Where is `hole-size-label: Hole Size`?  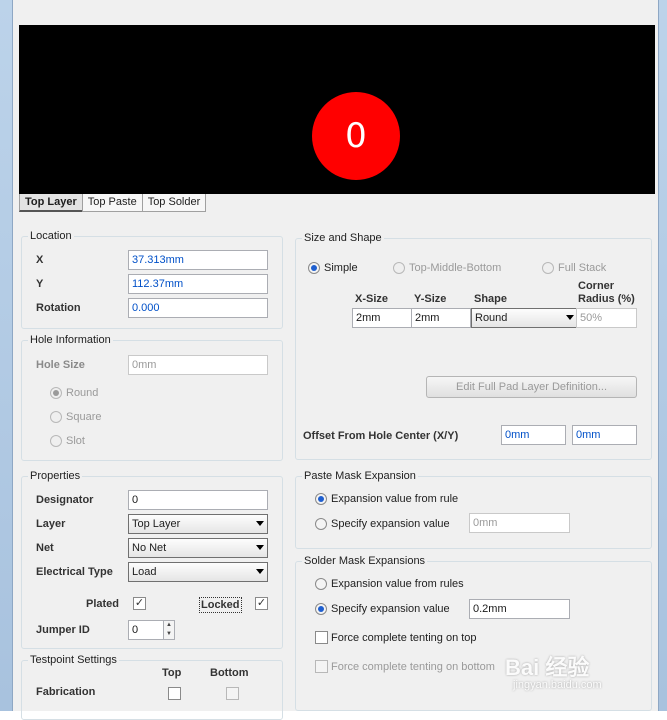 hole-size-label: Hole Size is located at coordinates (60, 365).